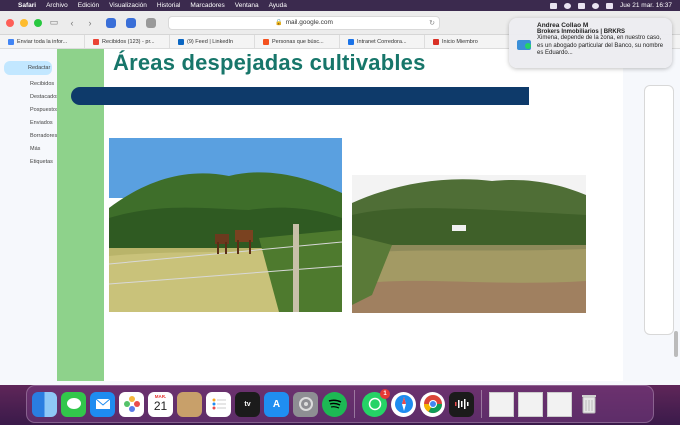  Describe the element at coordinates (266, 41) in the screenshot. I see `site-favicon-icon` at that location.